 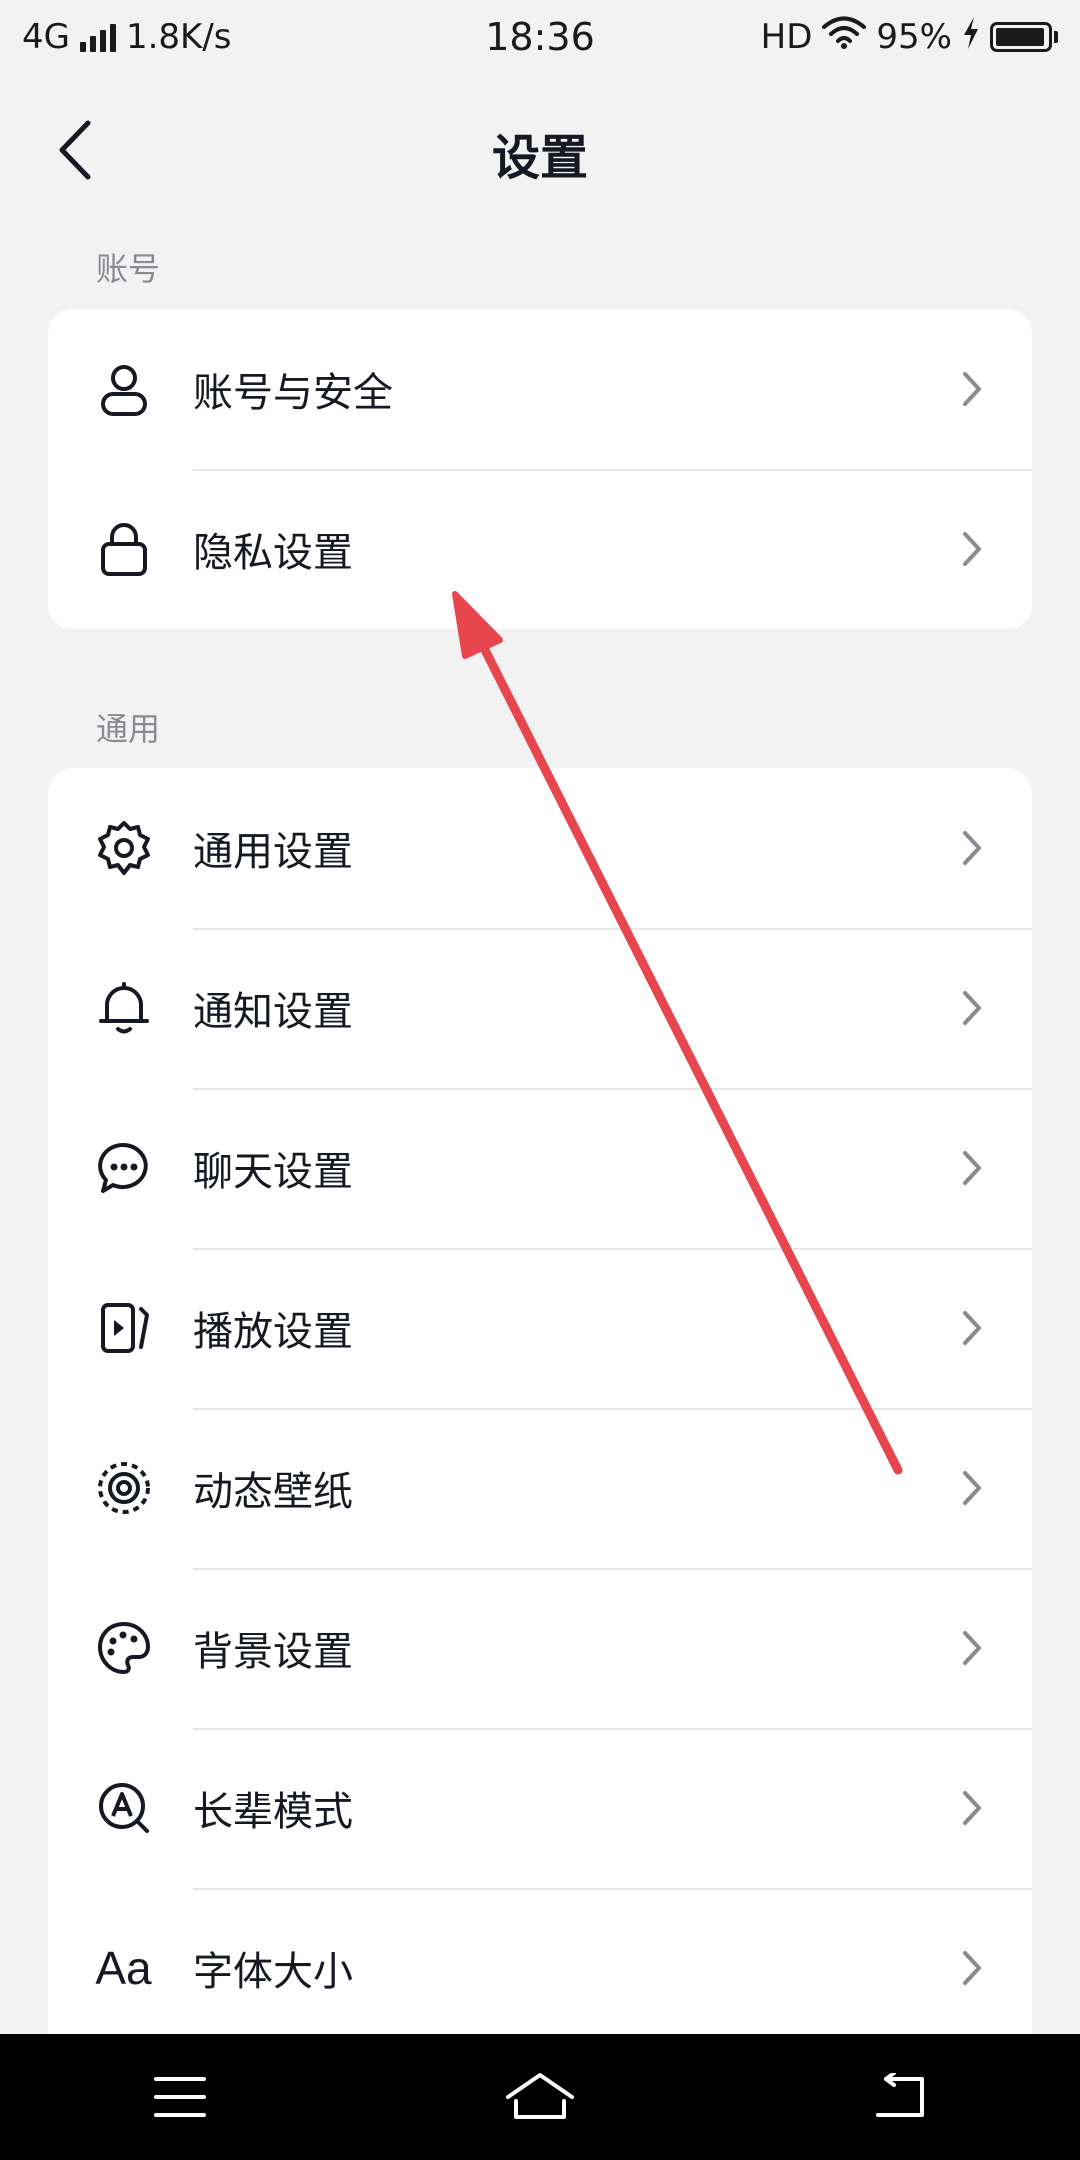 I want to click on settings-item-playback: 播放设置, so click(x=540, y=1328).